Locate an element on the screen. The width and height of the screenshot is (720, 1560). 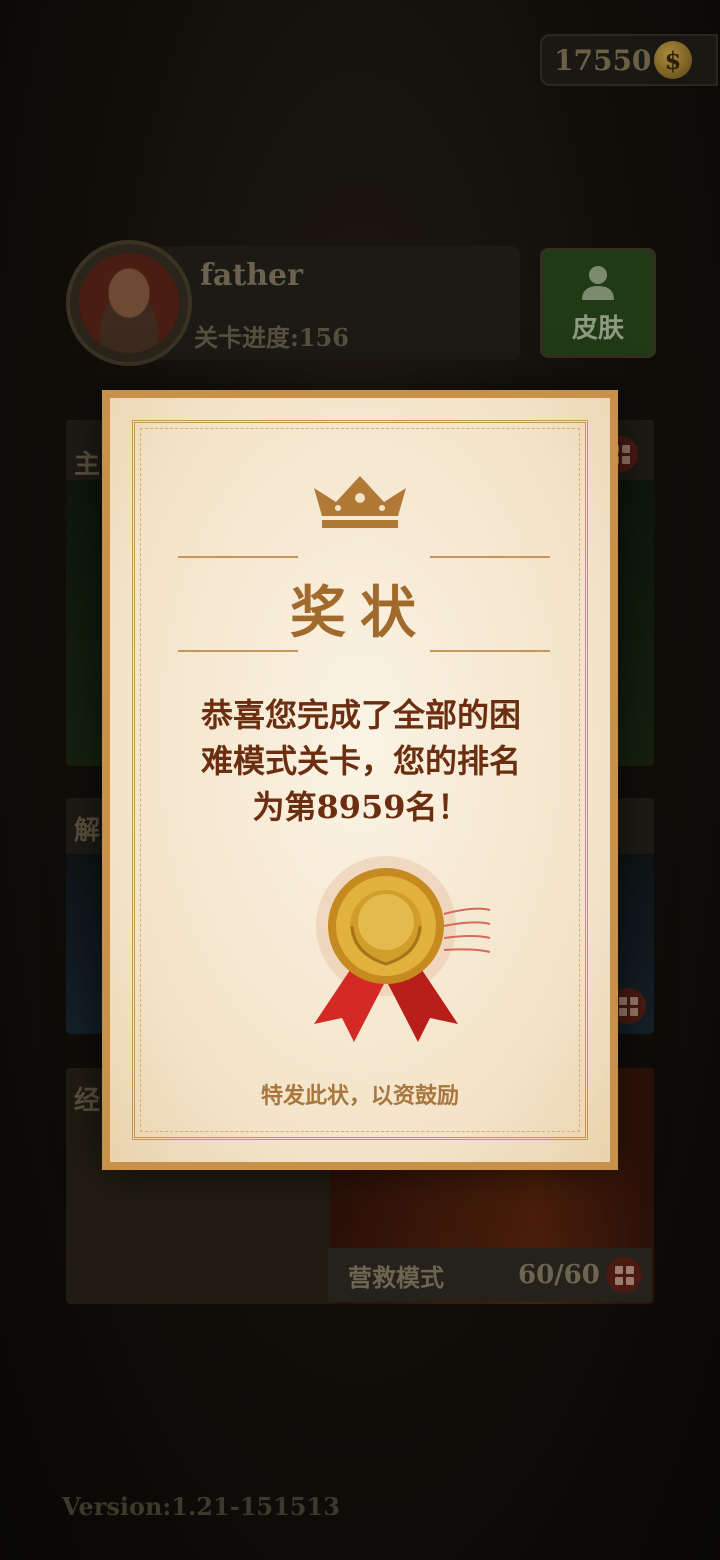
username: father is located at coordinates (251, 275).